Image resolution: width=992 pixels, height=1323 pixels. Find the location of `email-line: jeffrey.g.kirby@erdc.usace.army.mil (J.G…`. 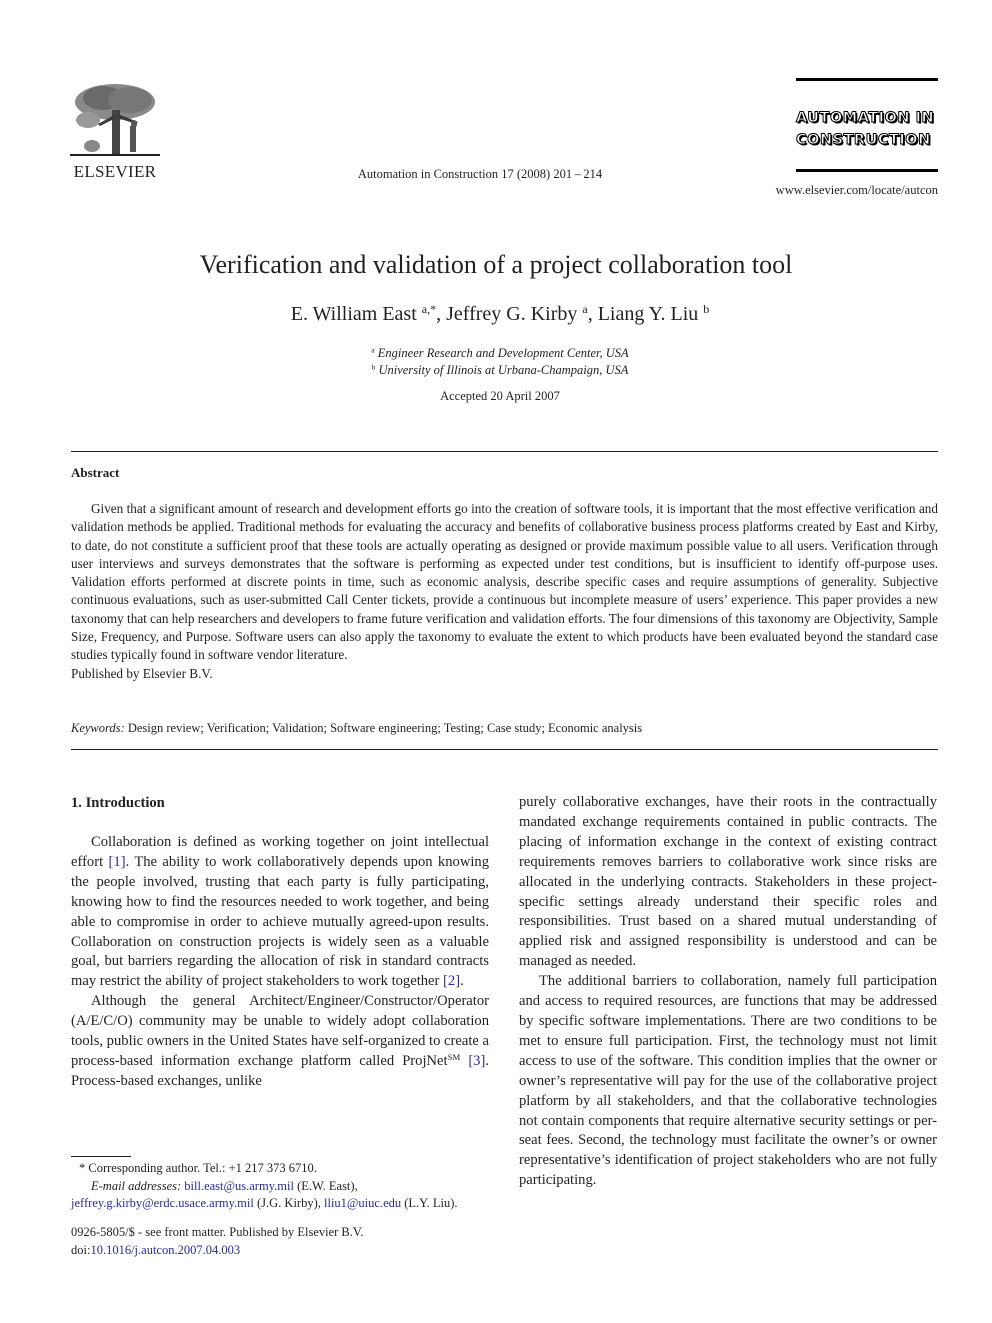

email-line: jeffrey.g.kirby@erdc.usace.army.mil (J.G… is located at coordinates (286, 1204).